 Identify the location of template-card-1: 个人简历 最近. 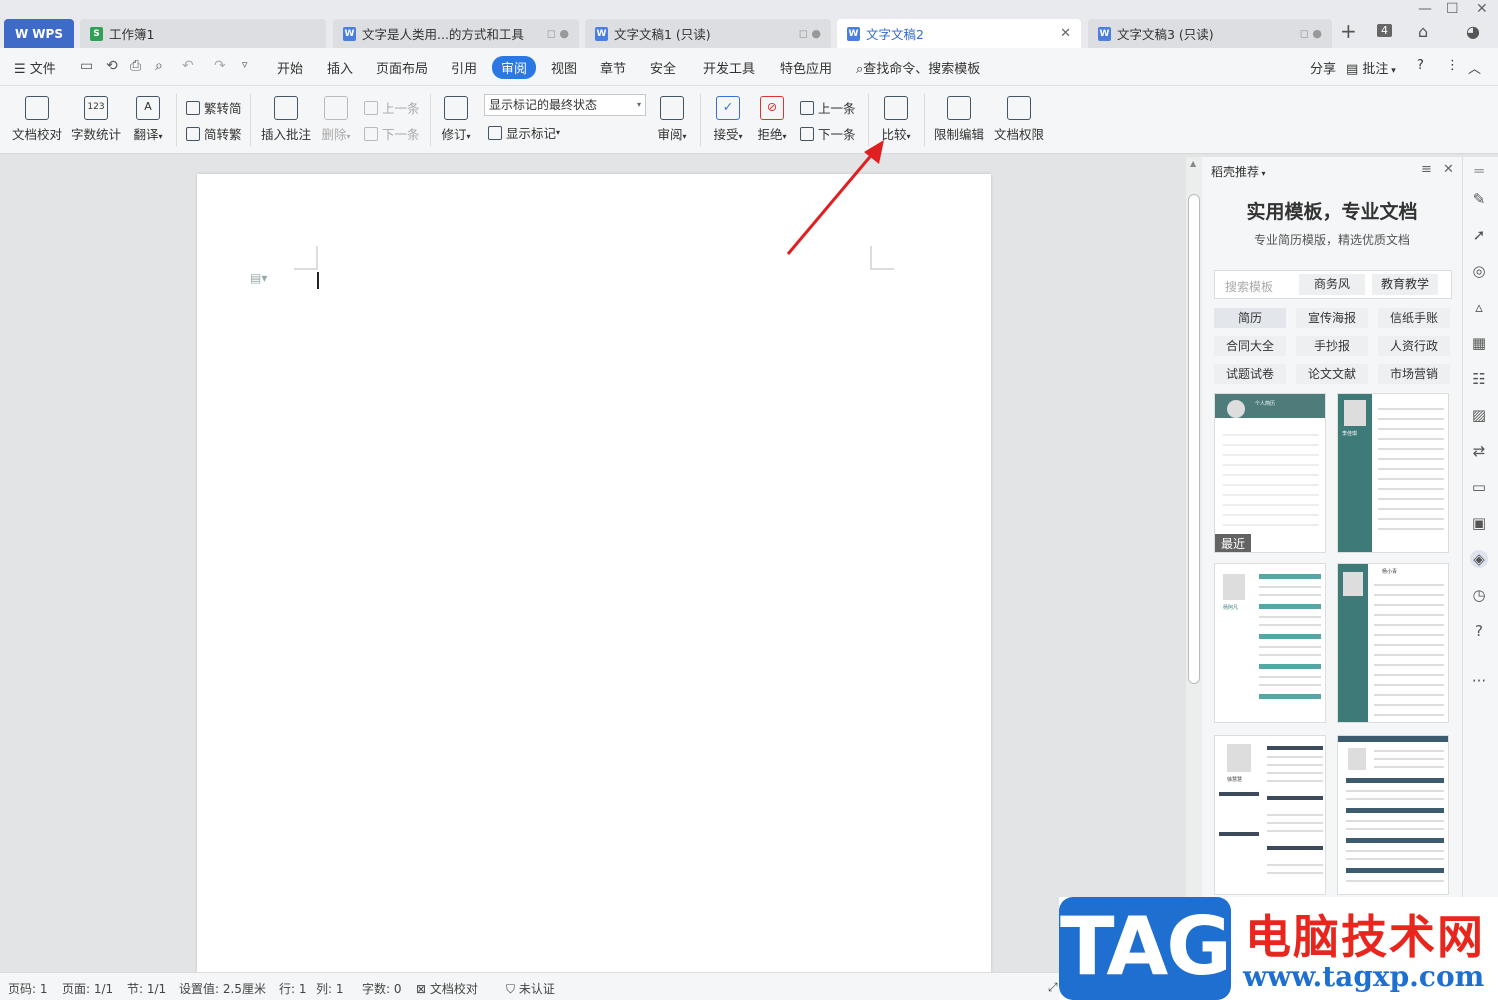
(1270, 473).